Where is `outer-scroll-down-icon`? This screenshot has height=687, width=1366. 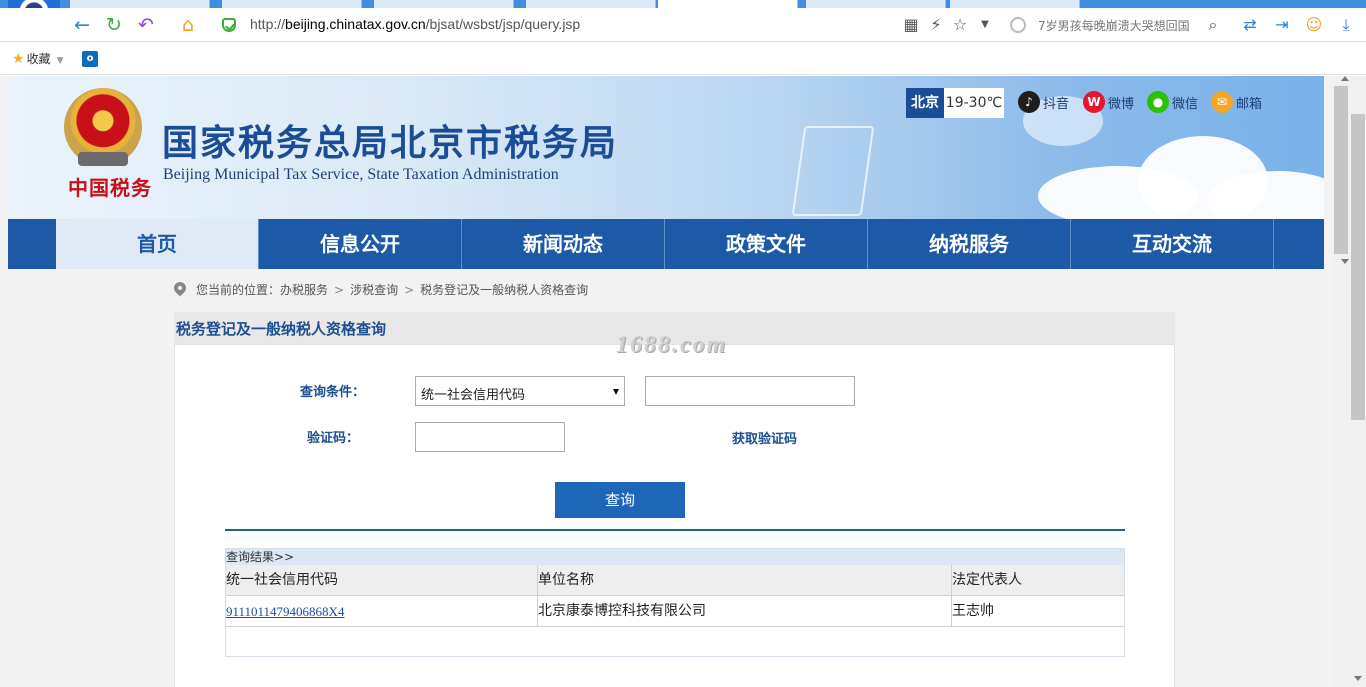
outer-scroll-down-icon is located at coordinates (1358, 678).